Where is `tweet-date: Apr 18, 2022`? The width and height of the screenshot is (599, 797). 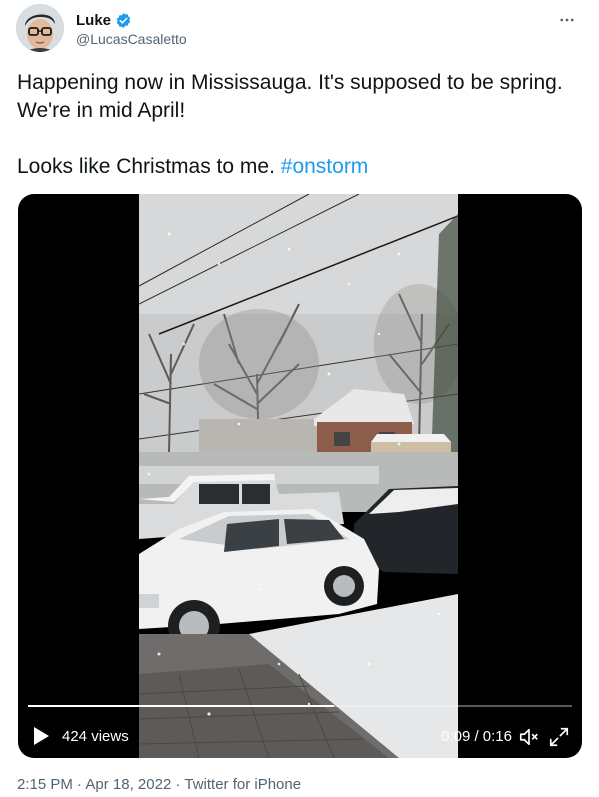 tweet-date: Apr 18, 2022 is located at coordinates (128, 784).